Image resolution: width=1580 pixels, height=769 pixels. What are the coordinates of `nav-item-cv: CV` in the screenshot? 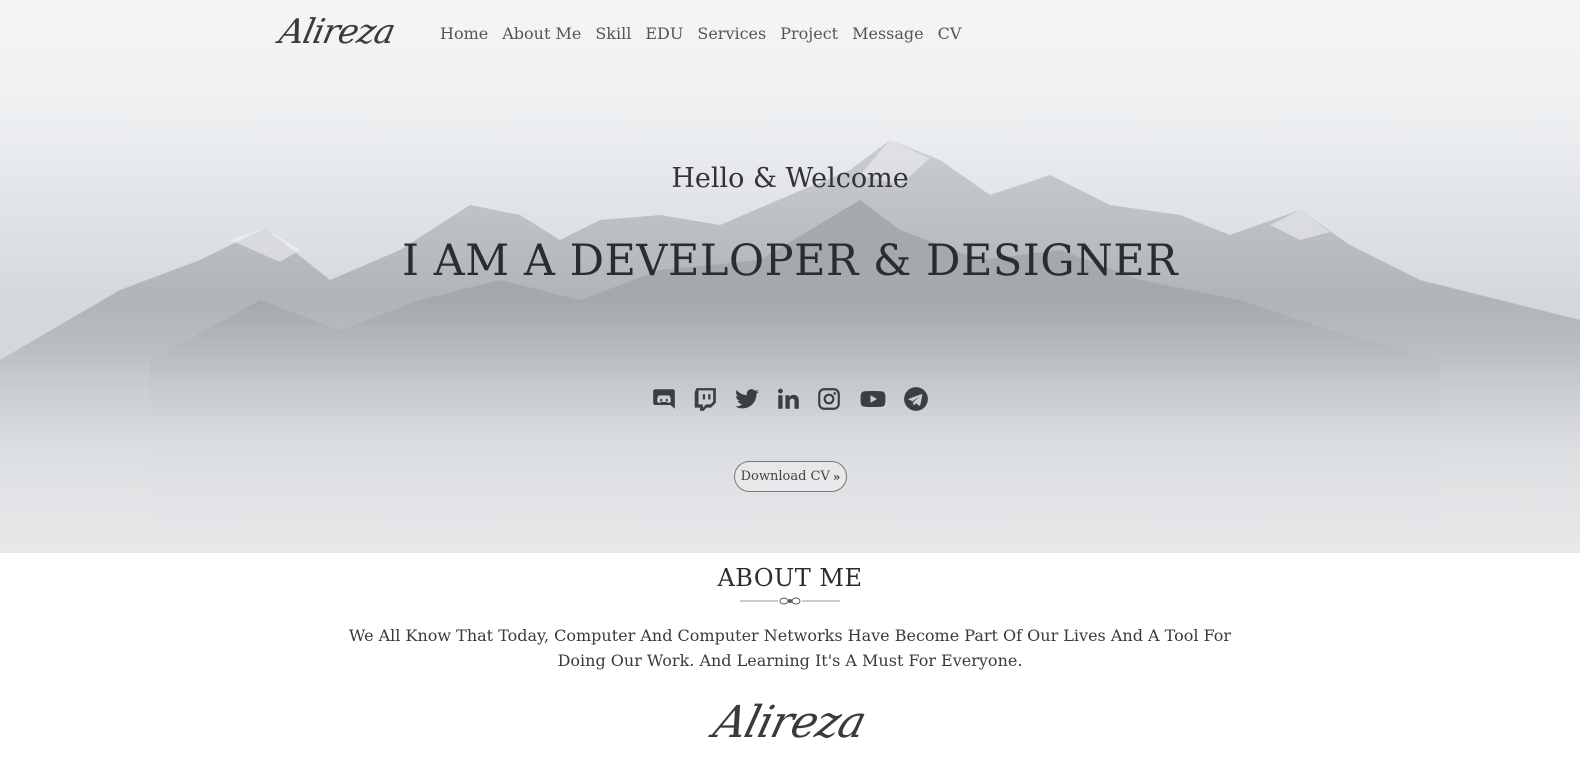 It's located at (950, 33).